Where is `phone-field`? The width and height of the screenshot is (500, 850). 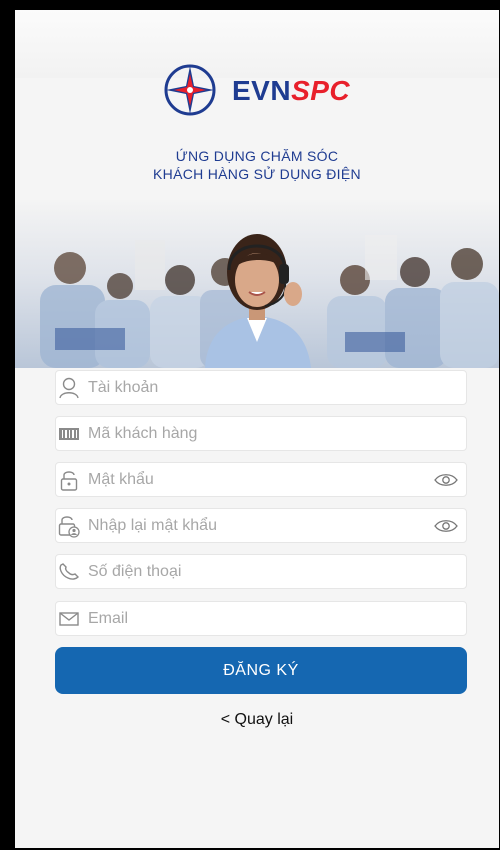 phone-field is located at coordinates (261, 571).